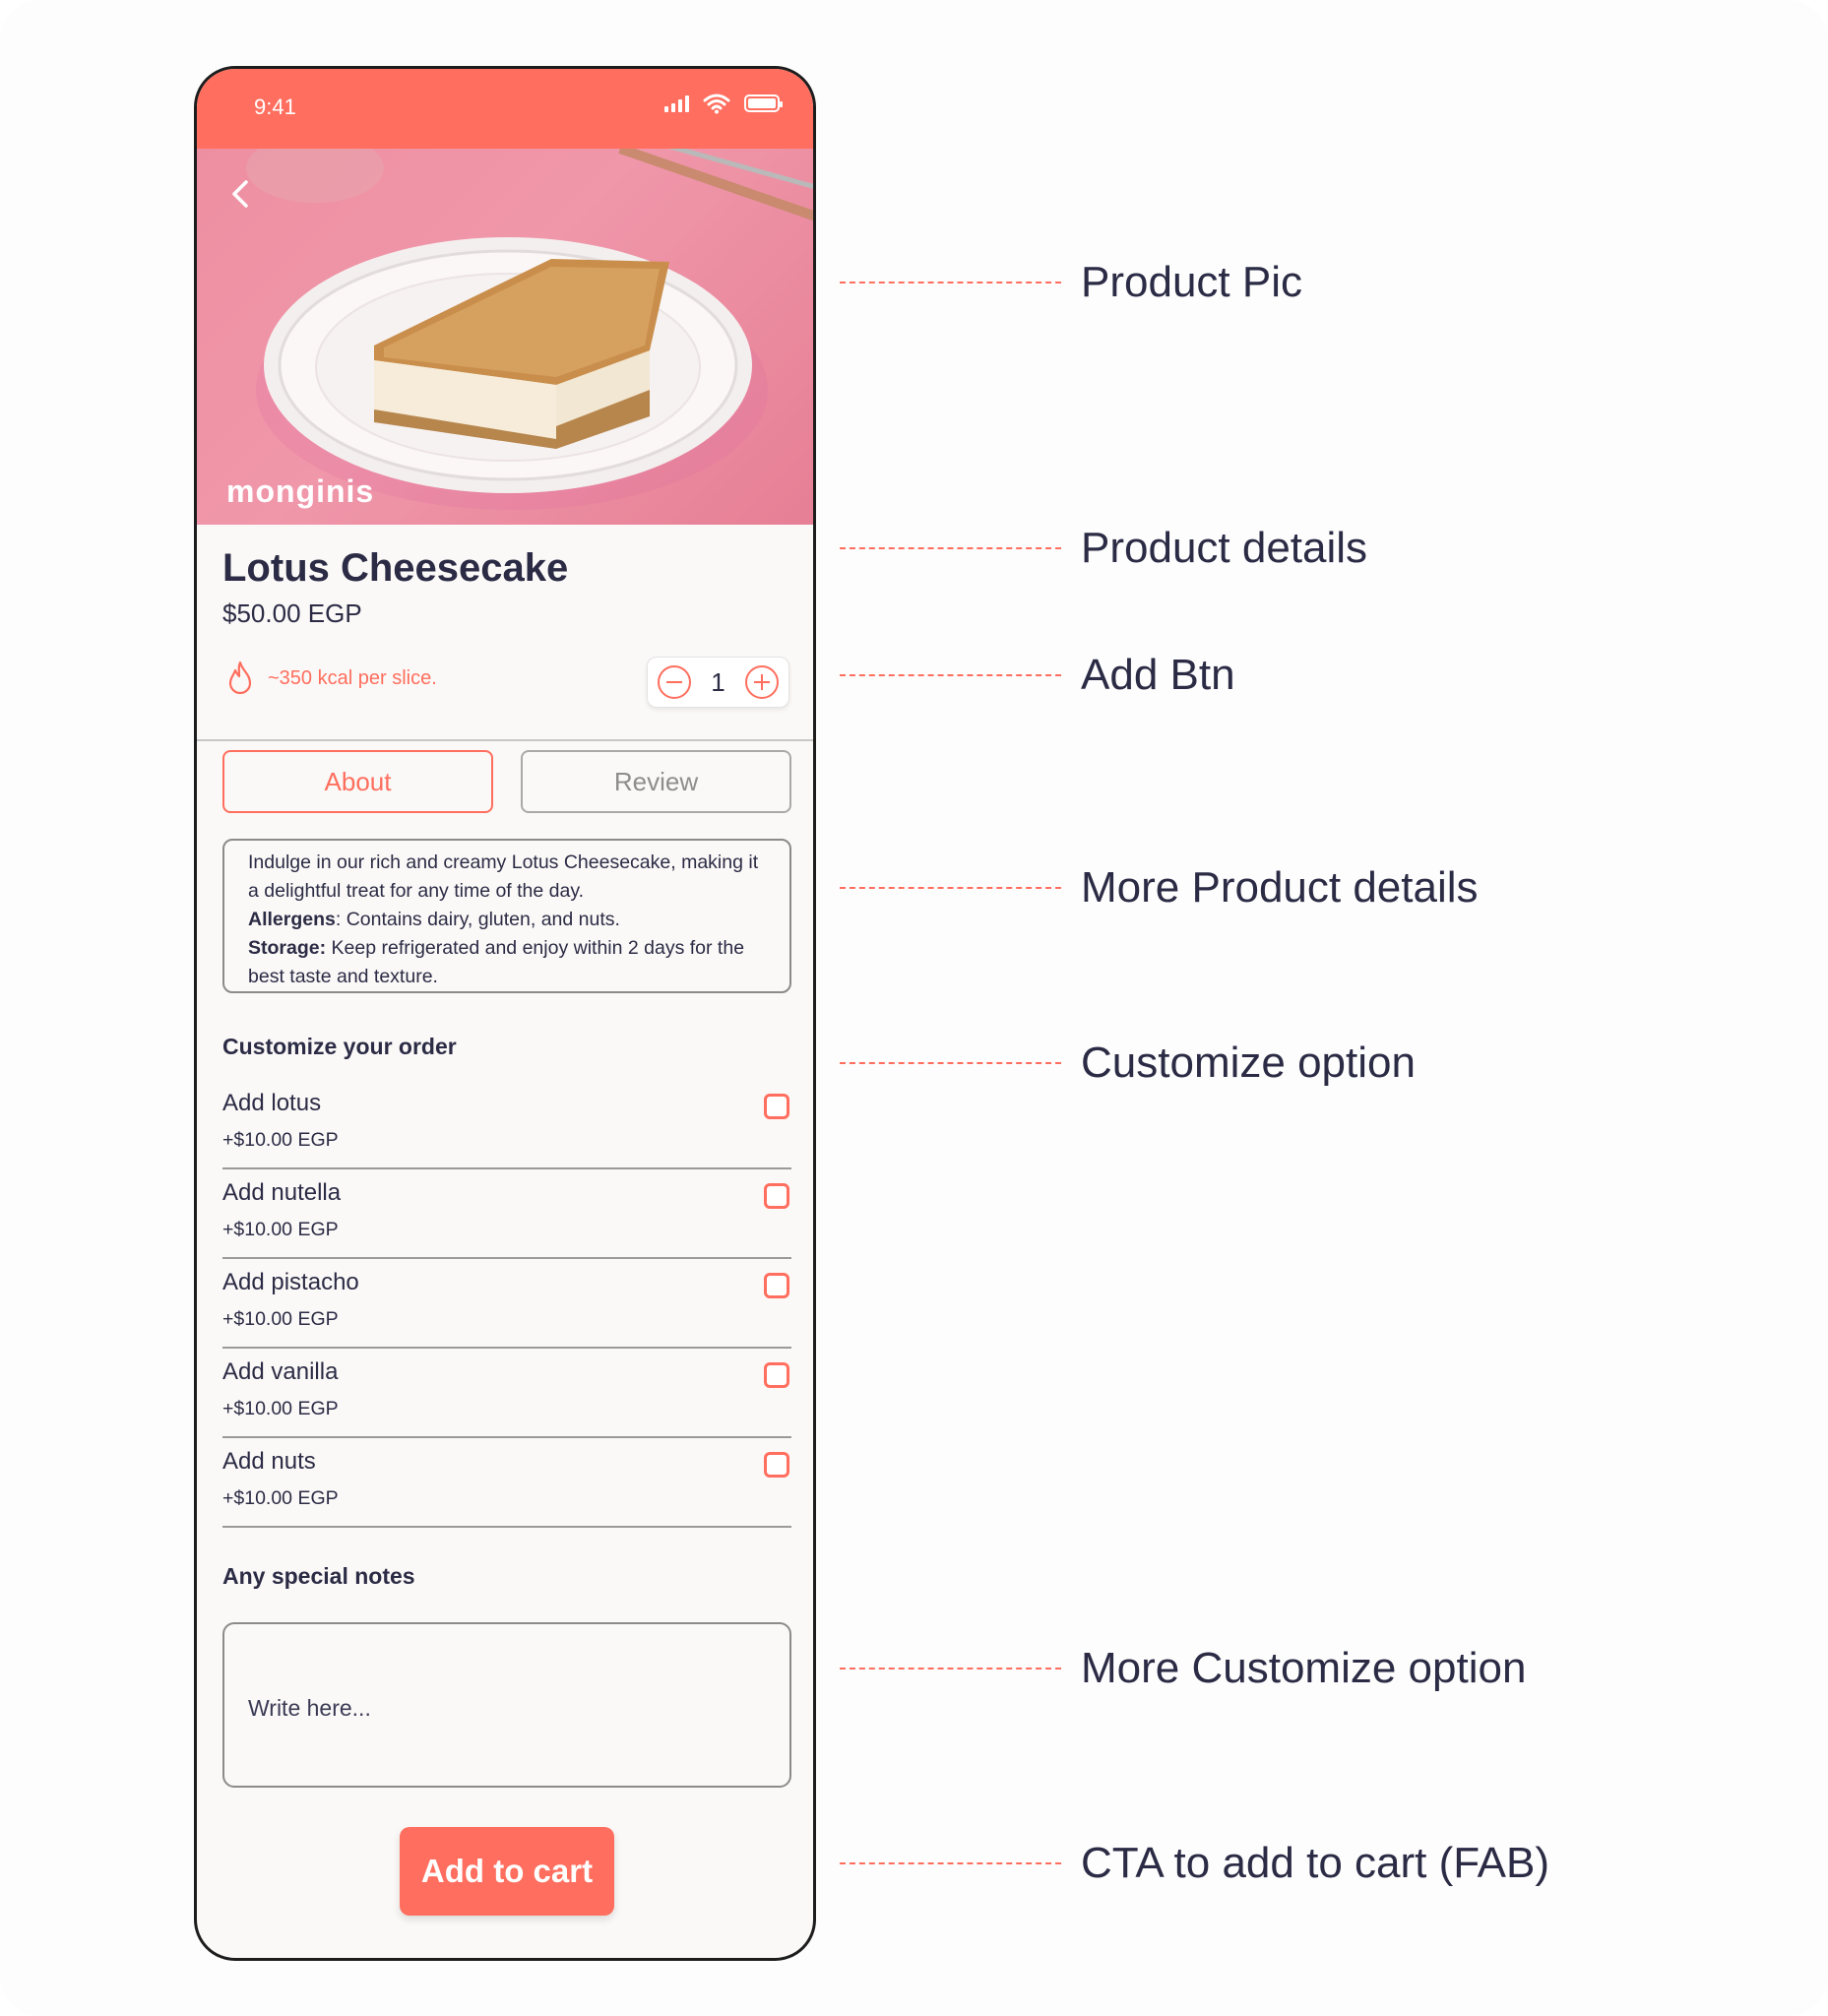 The height and width of the screenshot is (2016, 1828). What do you see at coordinates (1304, 1668) in the screenshot?
I see `annotation-label: More Customize option` at bounding box center [1304, 1668].